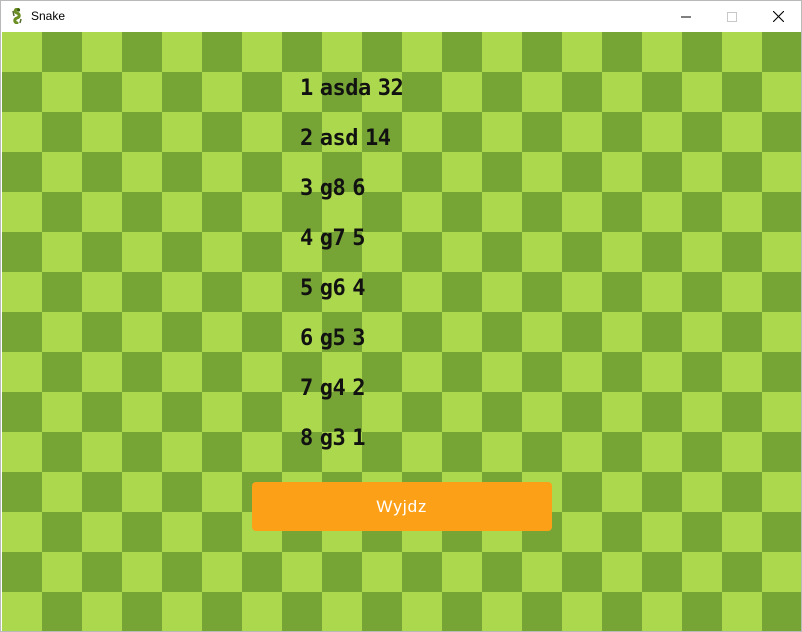 The height and width of the screenshot is (632, 802). I want to click on maximize-icon, so click(732, 16).